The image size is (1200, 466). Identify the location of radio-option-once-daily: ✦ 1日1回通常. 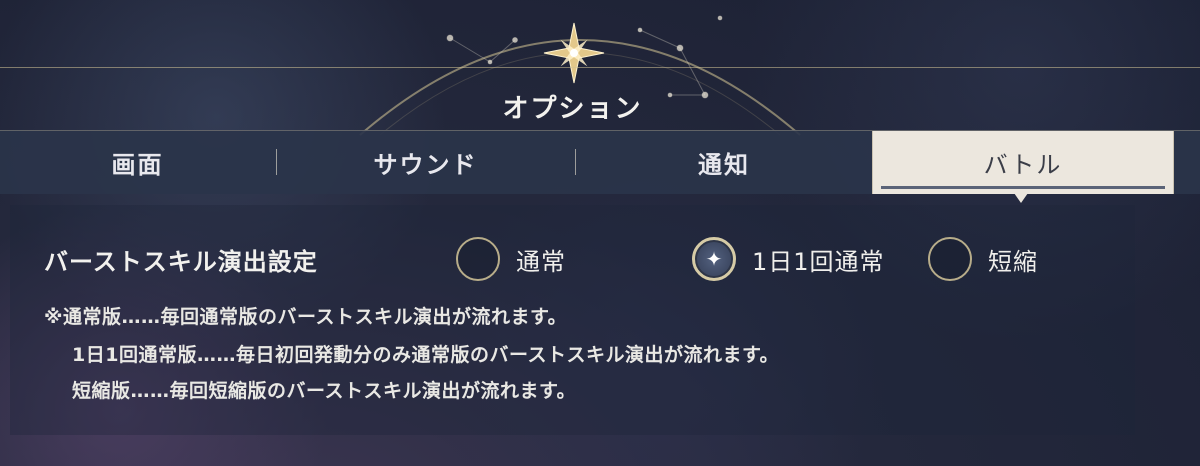
(788, 259).